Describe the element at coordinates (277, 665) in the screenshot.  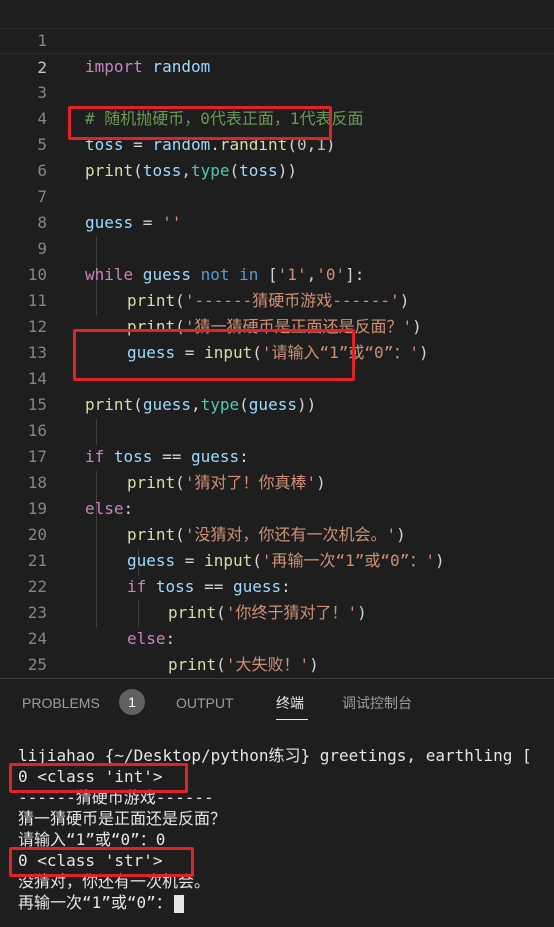
I see `code-line: 26` at that location.